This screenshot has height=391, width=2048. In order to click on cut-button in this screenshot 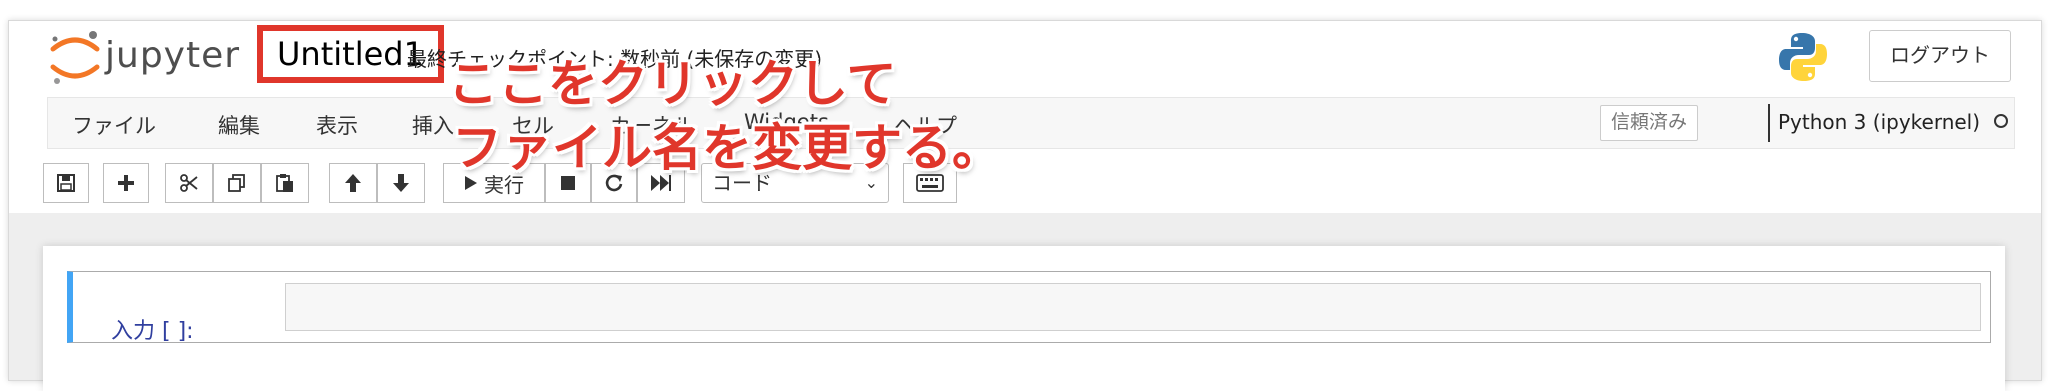, I will do `click(189, 183)`.